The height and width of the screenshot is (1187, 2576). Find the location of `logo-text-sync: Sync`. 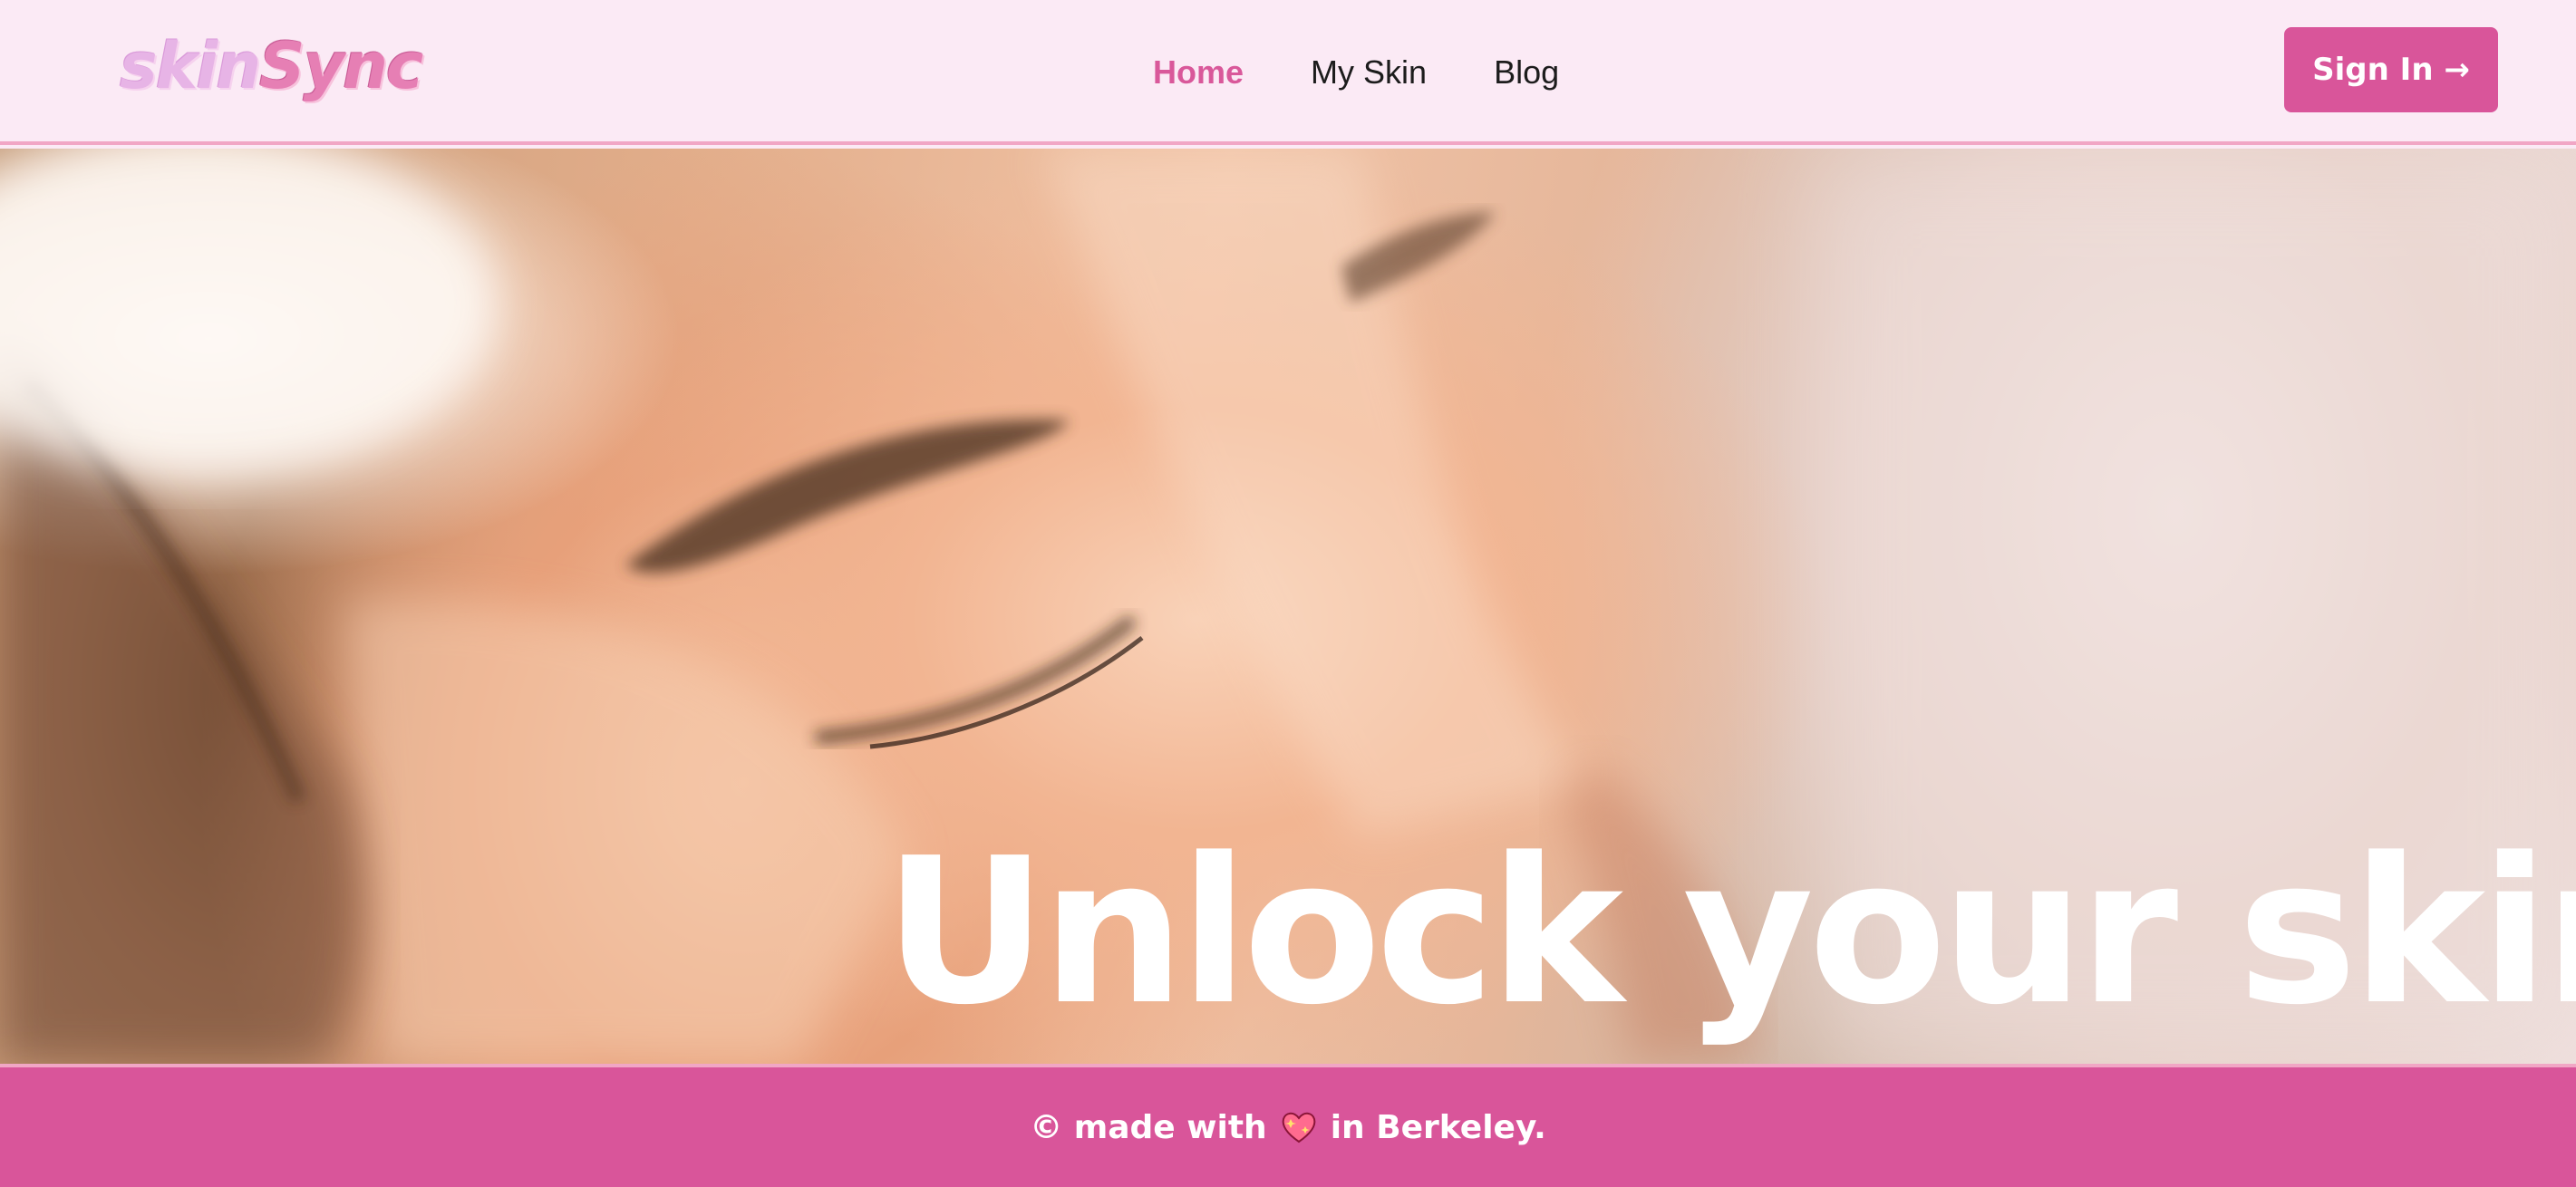

logo-text-sync: Sync is located at coordinates (341, 66).